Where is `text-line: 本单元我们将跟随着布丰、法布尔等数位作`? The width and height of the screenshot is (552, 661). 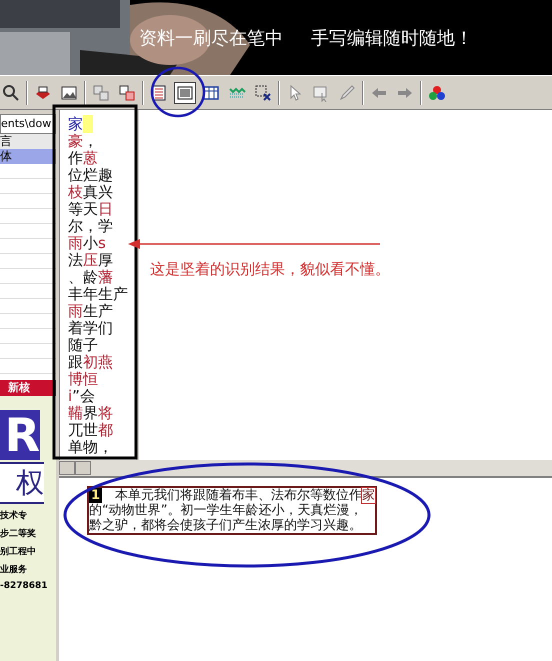 text-line: 本单元我们将跟随着布丰、法布尔等数位作 is located at coordinates (238, 495).